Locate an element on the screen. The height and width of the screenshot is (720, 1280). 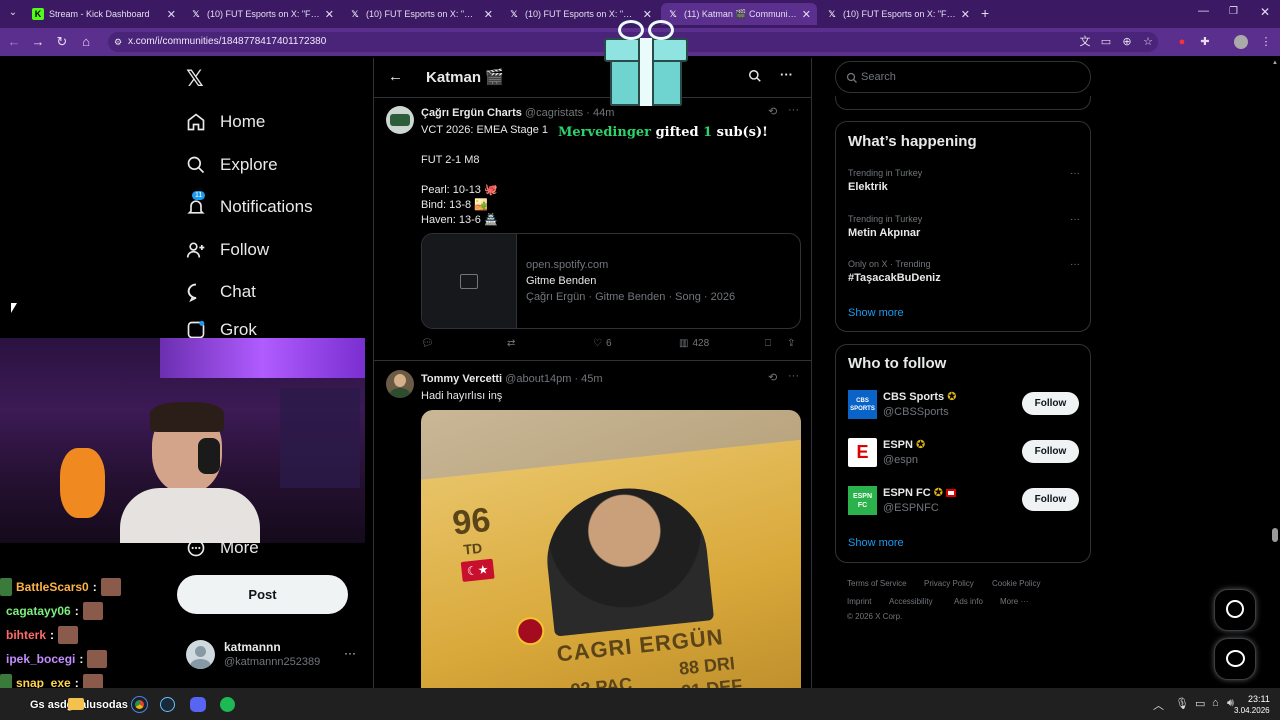
tab-fut-2: 𝕏 (10) FUT Esports on X: "Katman ✕ is located at coordinates (421, 14).